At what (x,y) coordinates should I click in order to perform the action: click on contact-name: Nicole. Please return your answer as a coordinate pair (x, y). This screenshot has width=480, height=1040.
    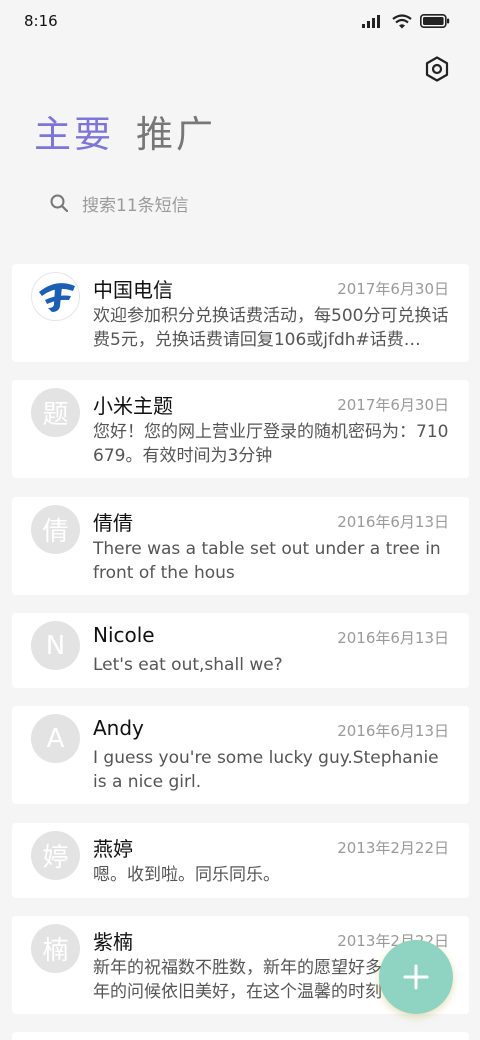
    Looking at the image, I should click on (124, 635).